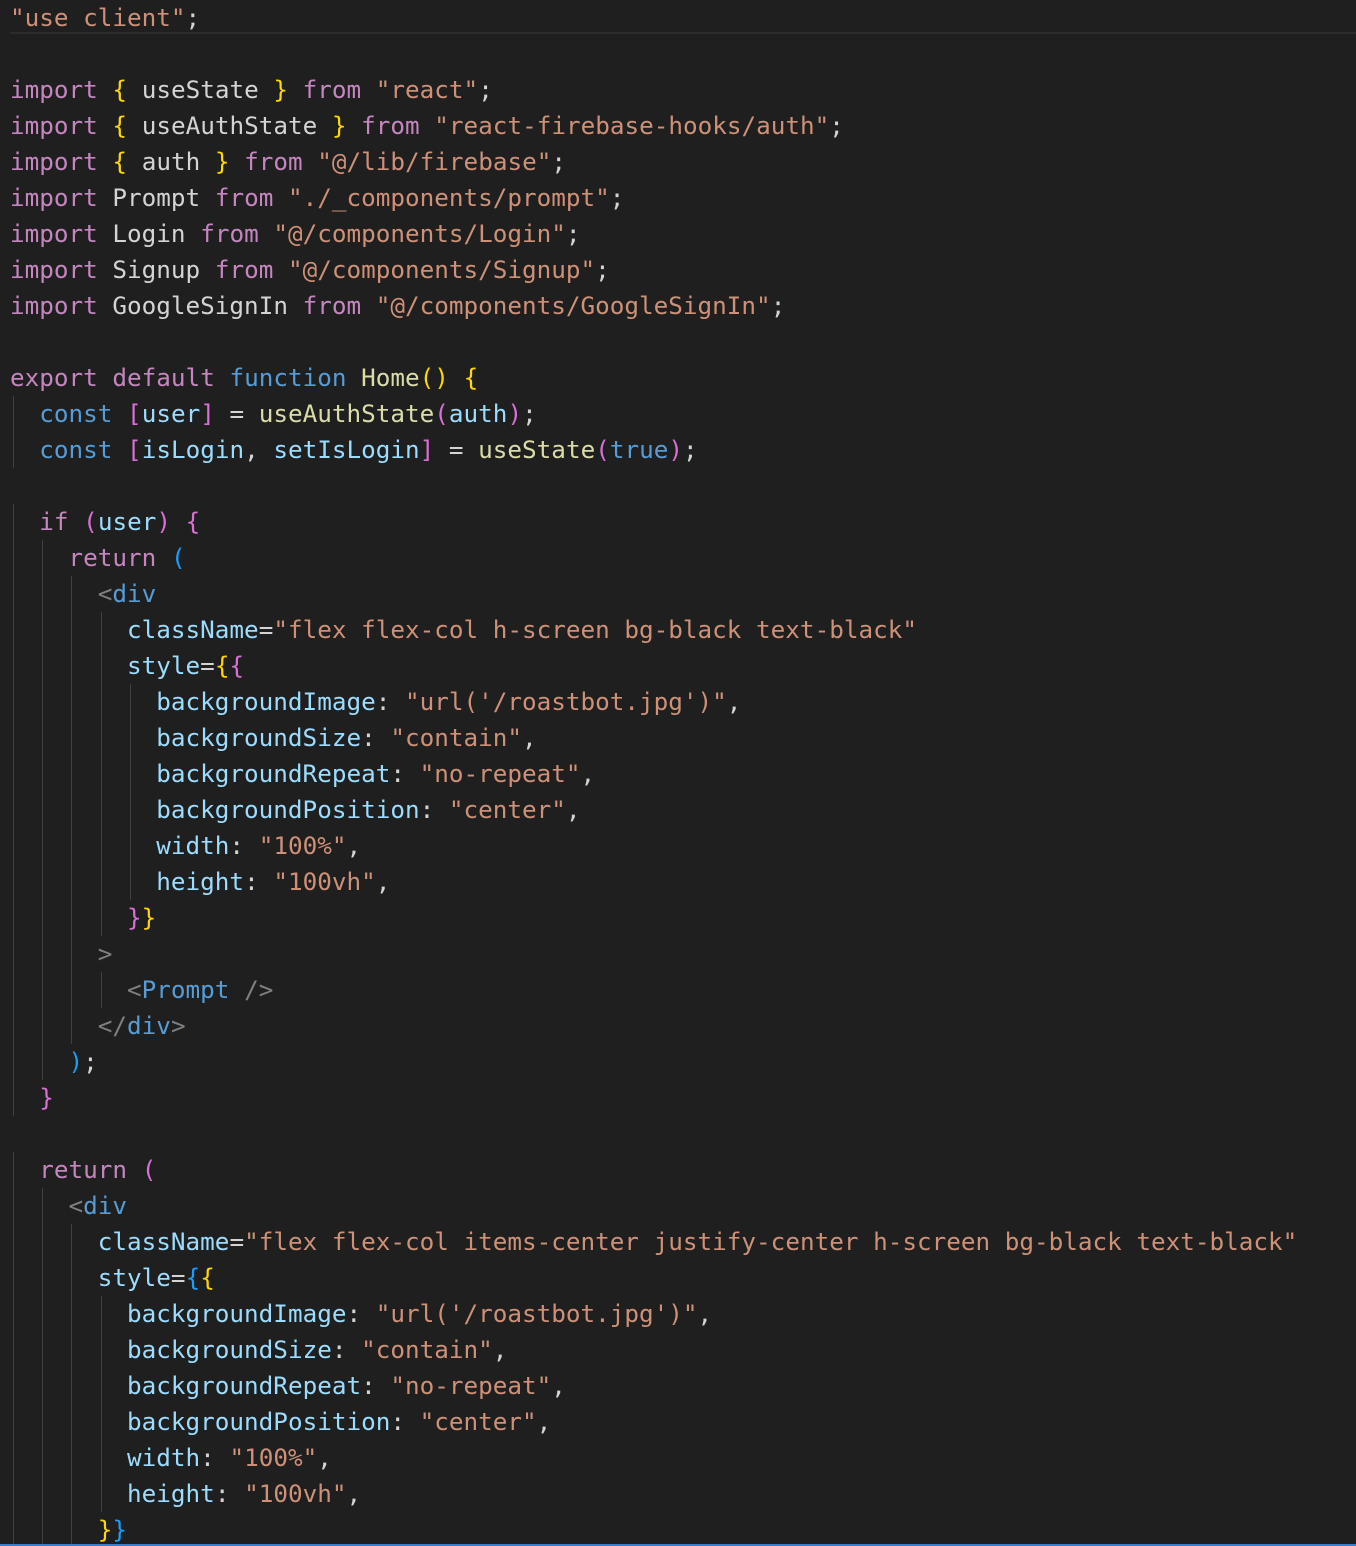  What do you see at coordinates (193, 845) in the screenshot?
I see `code-token-var: width` at bounding box center [193, 845].